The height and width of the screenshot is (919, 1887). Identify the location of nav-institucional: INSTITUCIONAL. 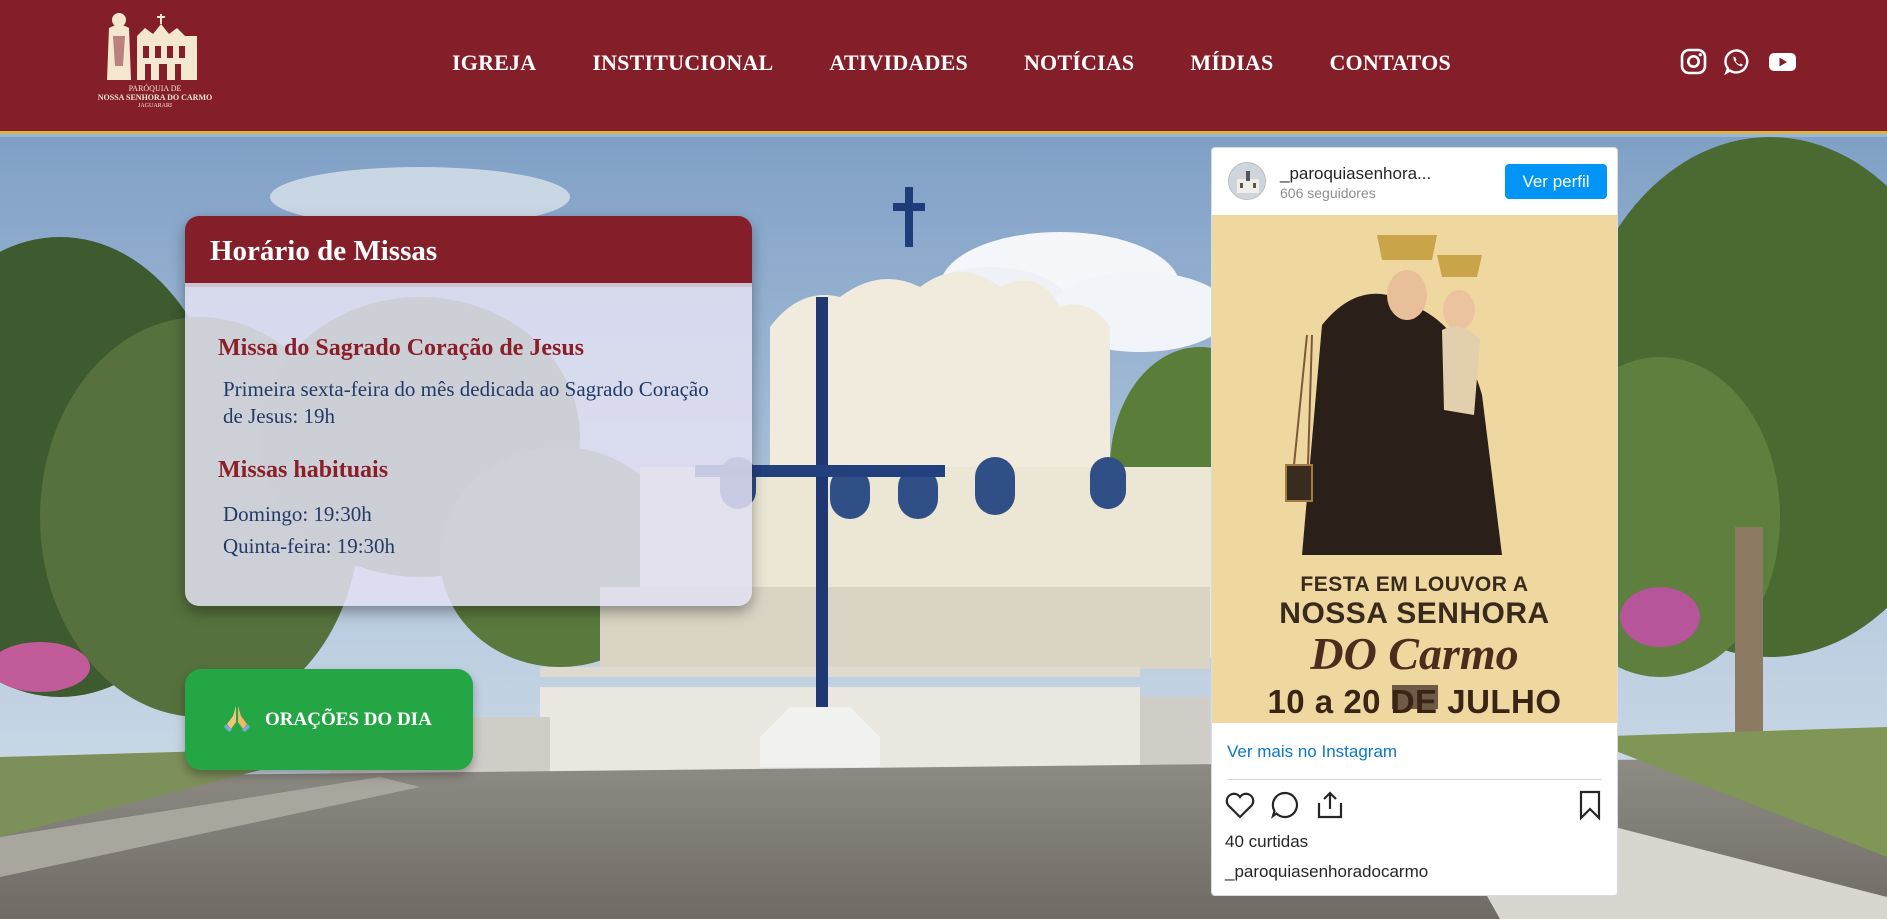
(682, 63).